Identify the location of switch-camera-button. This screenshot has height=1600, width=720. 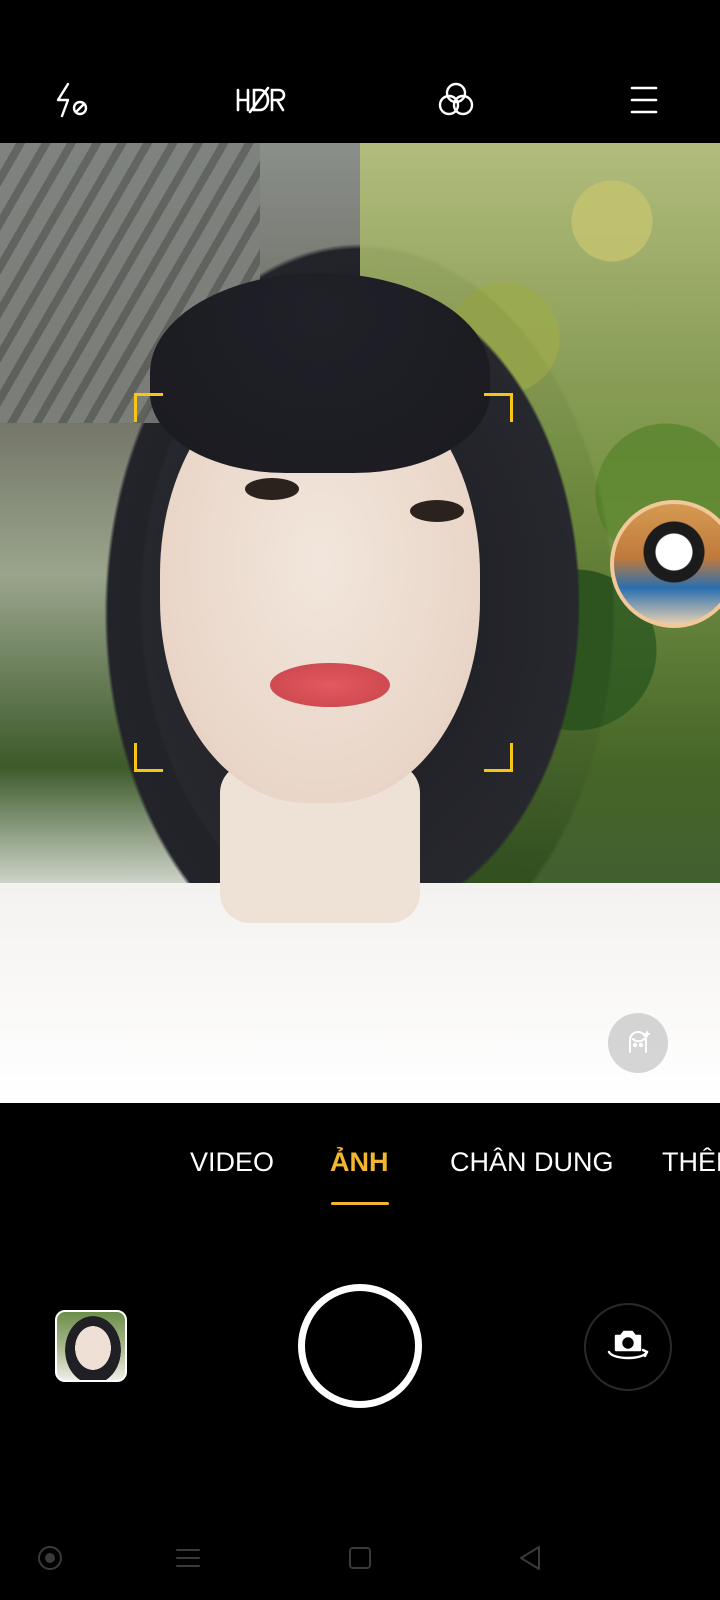
(628, 1347).